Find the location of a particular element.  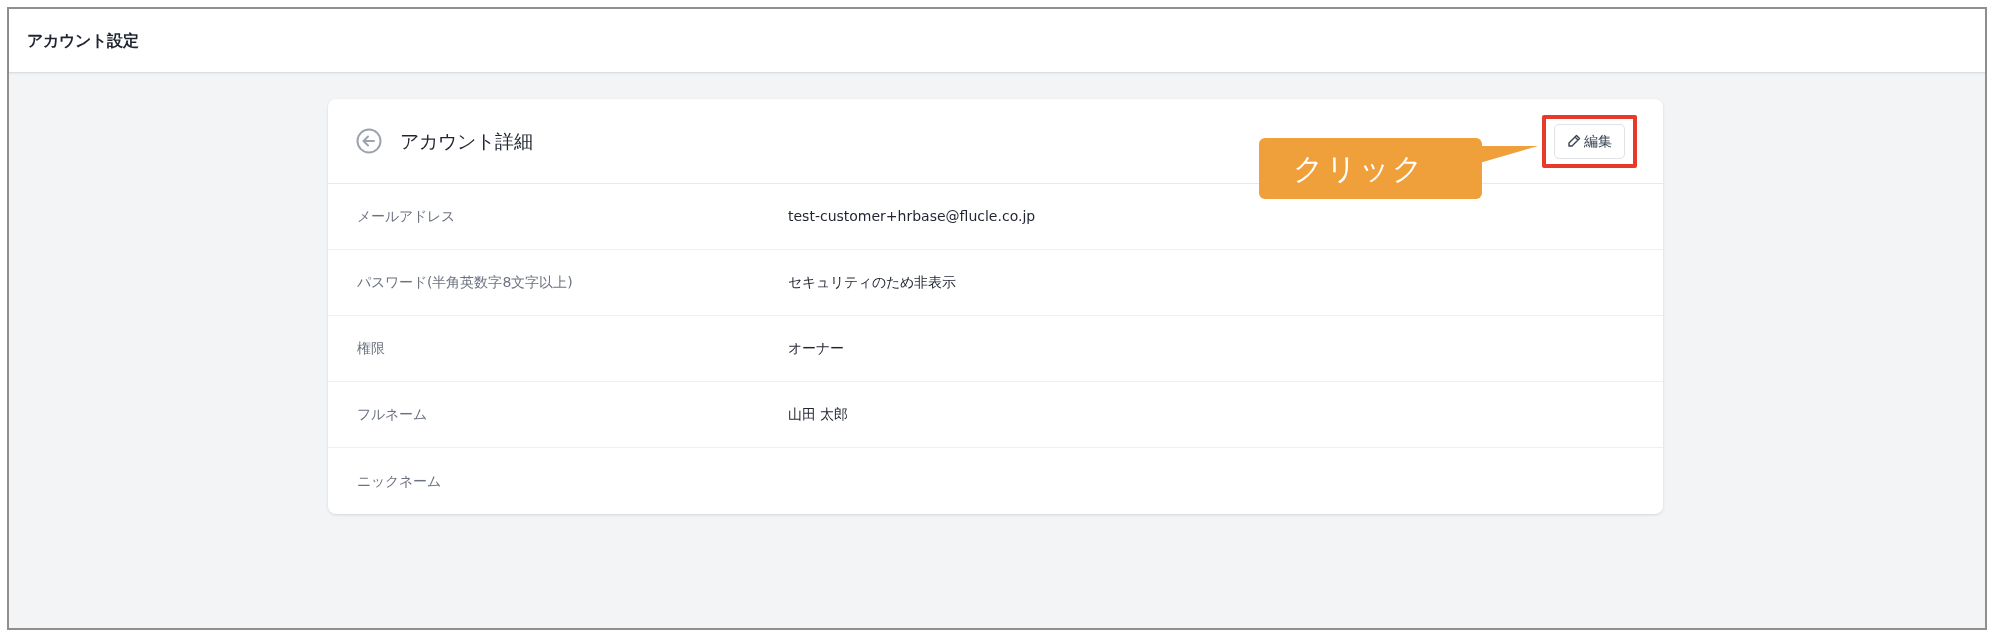

field-label: パスワード(半角英数字8文字以上) is located at coordinates (465, 282).